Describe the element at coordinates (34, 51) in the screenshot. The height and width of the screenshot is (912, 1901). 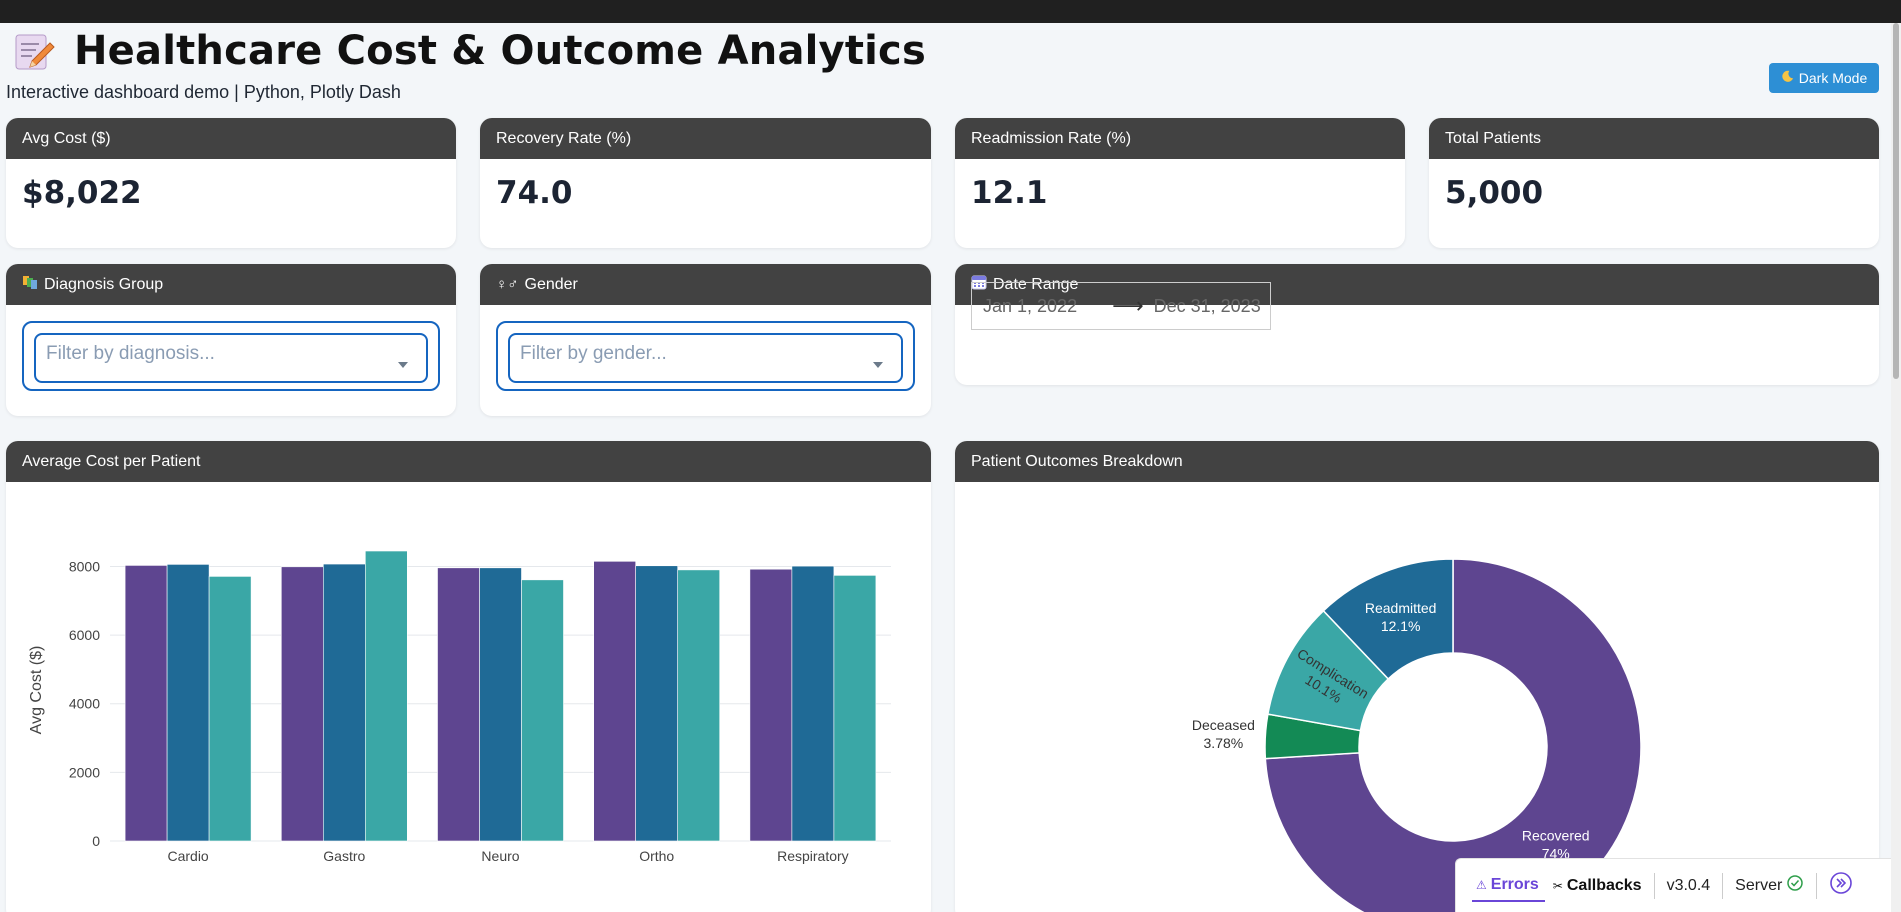
I see `memo-icon` at that location.